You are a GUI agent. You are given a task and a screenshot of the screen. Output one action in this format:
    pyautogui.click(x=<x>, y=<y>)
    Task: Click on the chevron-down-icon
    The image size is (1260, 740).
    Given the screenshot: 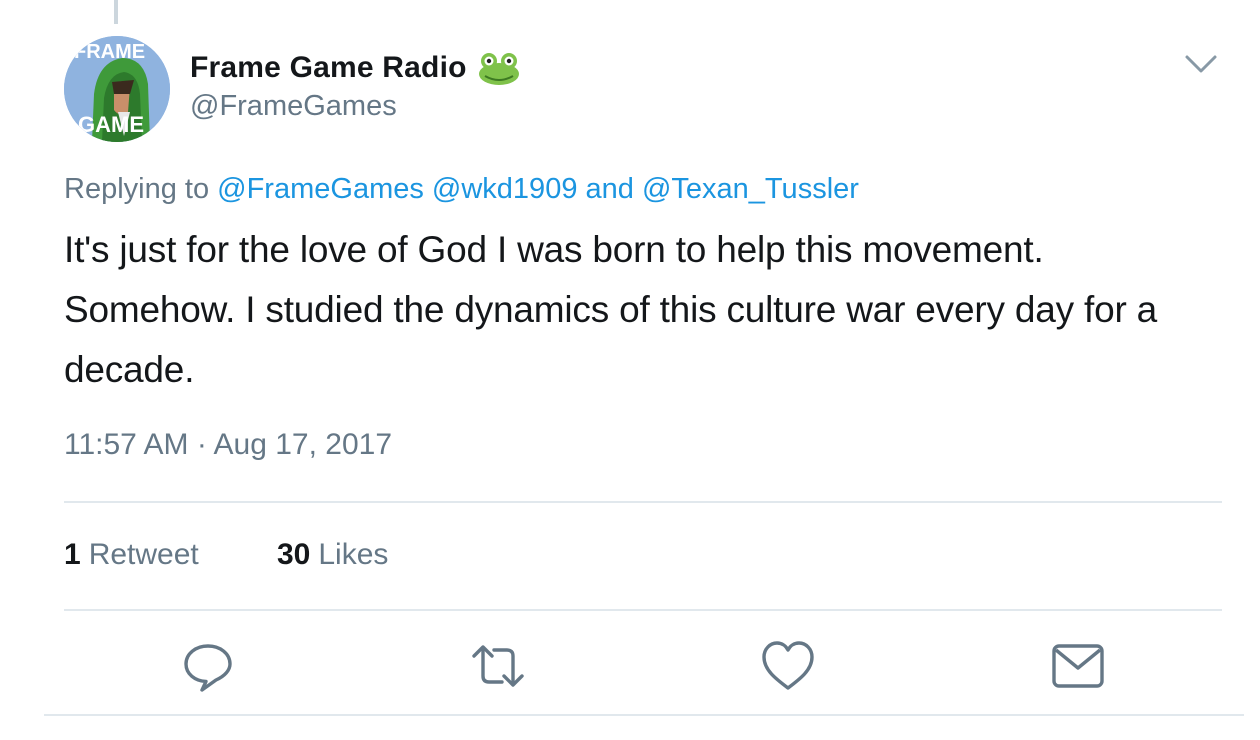 What is the action you would take?
    pyautogui.click(x=1201, y=64)
    